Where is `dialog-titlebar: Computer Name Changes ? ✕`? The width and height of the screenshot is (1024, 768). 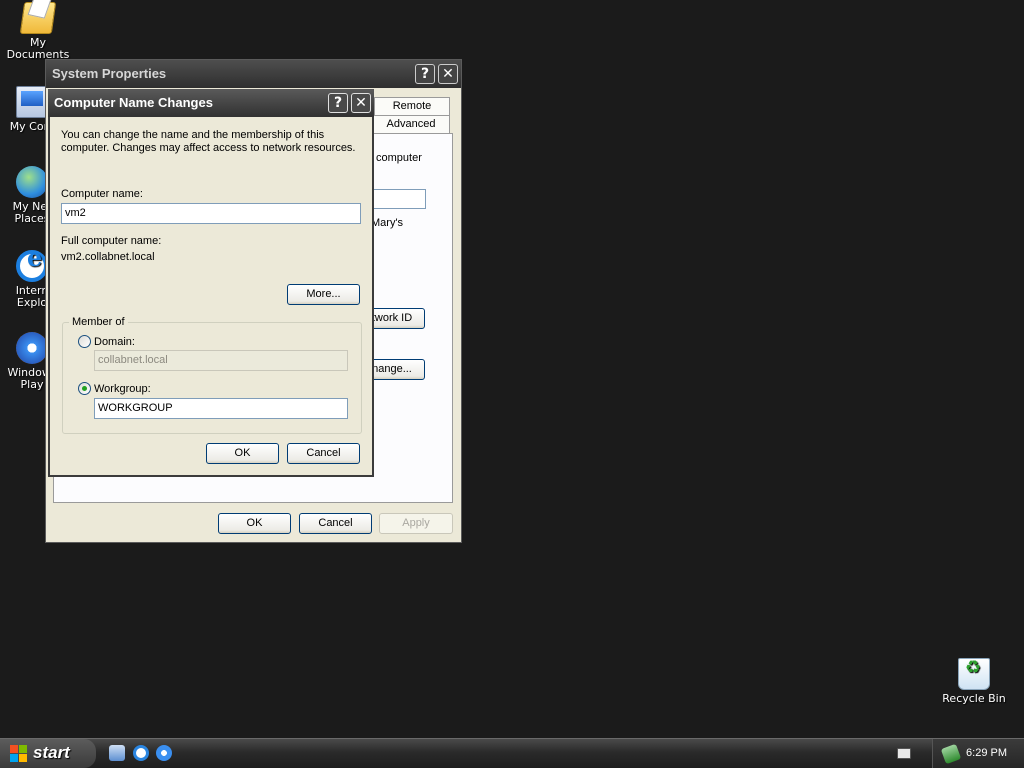 dialog-titlebar: Computer Name Changes ? ✕ is located at coordinates (211, 103).